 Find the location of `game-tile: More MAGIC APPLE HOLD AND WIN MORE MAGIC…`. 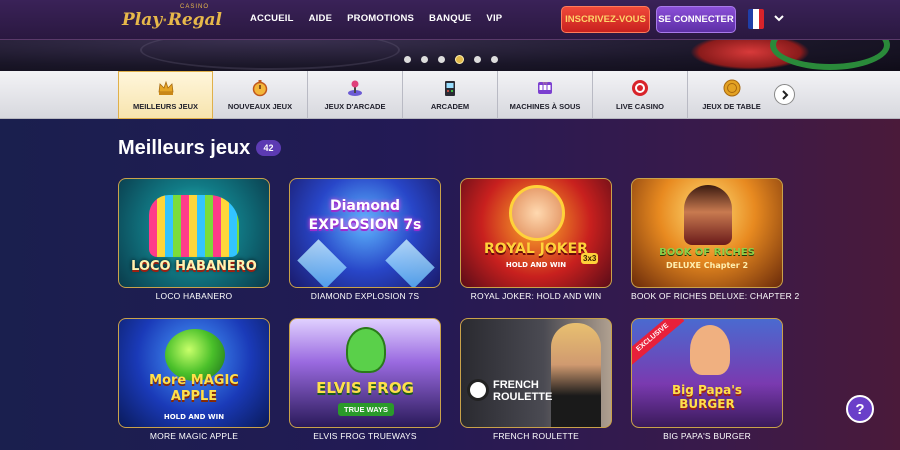

game-tile: More MAGIC APPLE HOLD AND WIN MORE MAGIC… is located at coordinates (194, 379).